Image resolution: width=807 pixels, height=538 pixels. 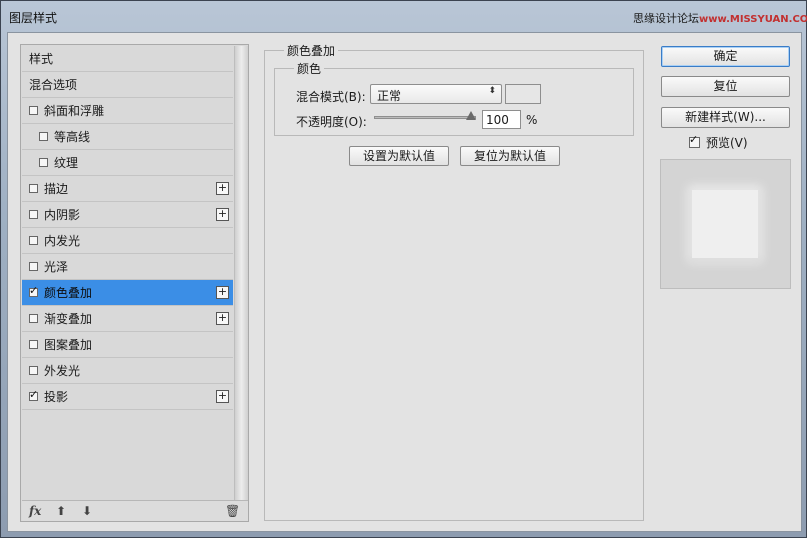 What do you see at coordinates (331, 97) in the screenshot?
I see `blend-mode-label: 混合模式(B):` at bounding box center [331, 97].